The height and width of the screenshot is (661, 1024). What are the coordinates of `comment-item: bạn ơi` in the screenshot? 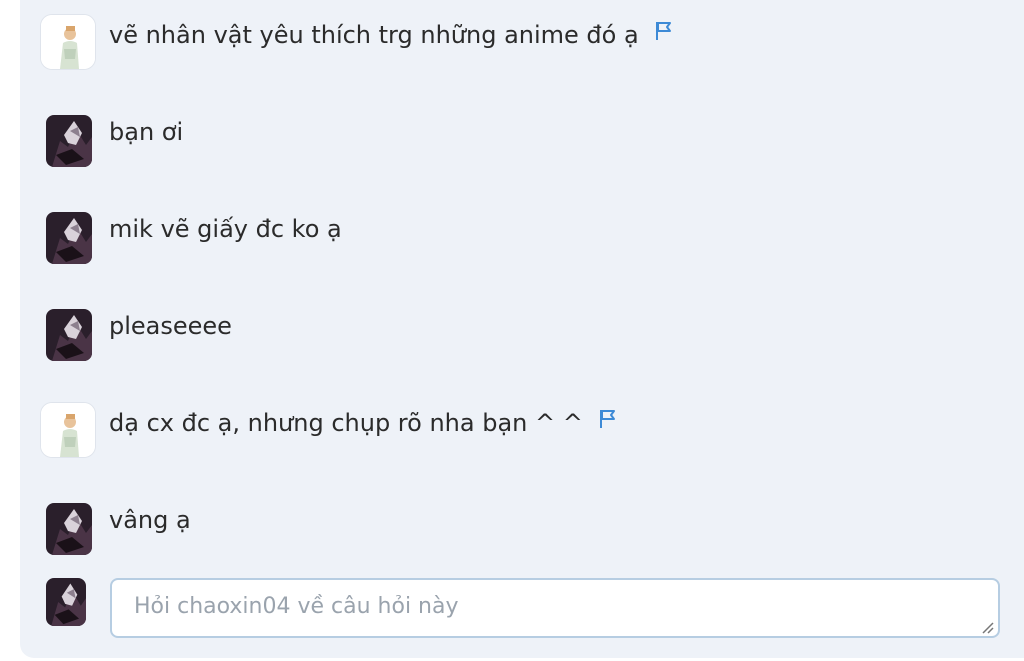 It's located at (520, 140).